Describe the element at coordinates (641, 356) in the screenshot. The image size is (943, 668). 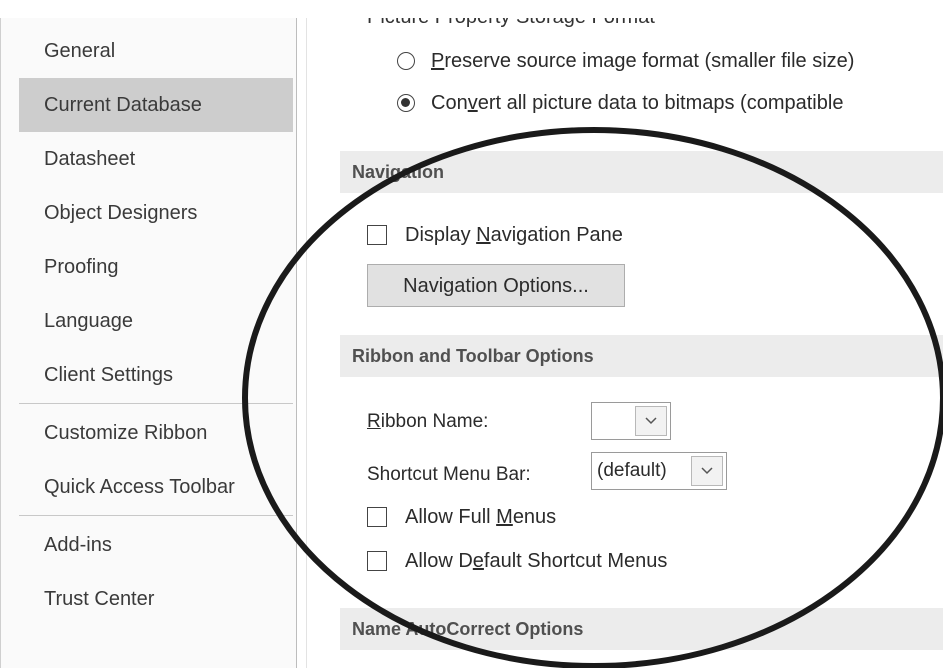
I see `section-header-ribbon-toolbar: Ribbon and Toolbar Options` at that location.